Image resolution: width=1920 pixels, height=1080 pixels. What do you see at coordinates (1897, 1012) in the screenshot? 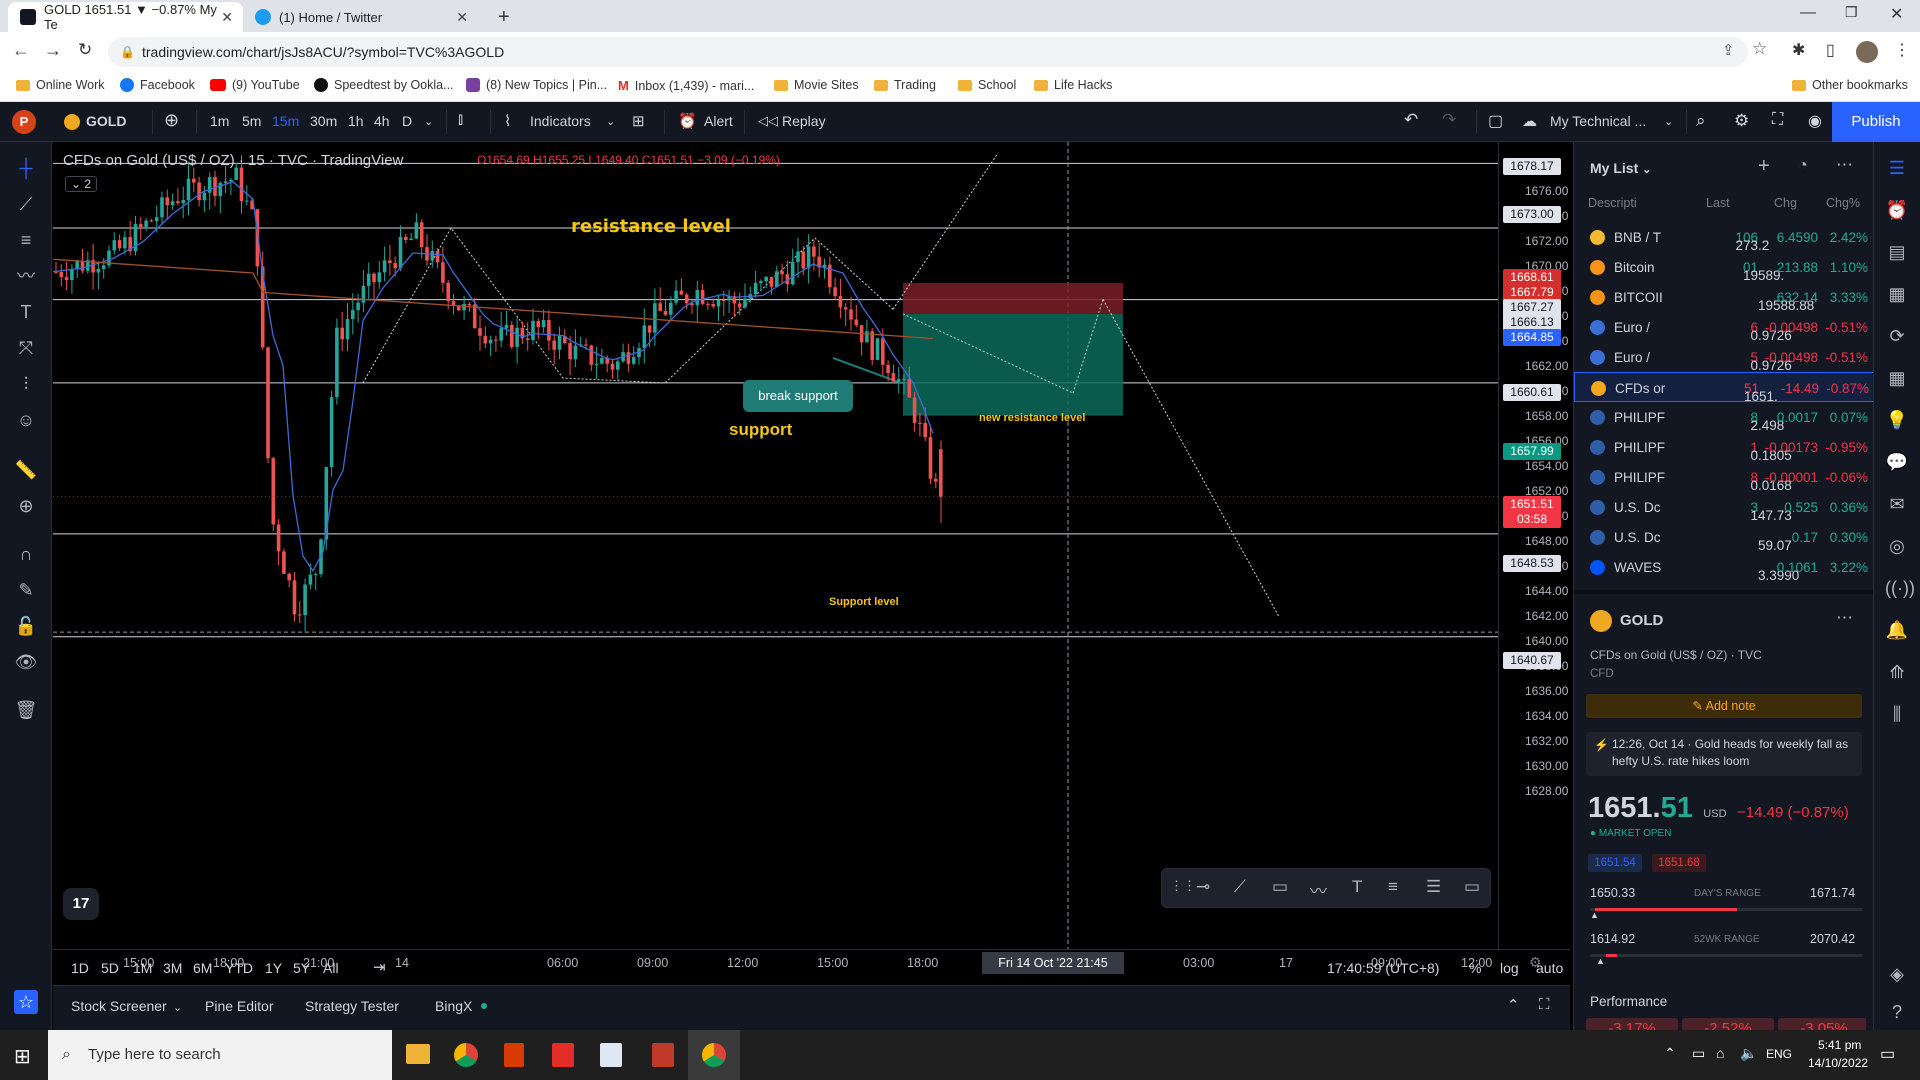
I see `help-icon: ?` at bounding box center [1897, 1012].